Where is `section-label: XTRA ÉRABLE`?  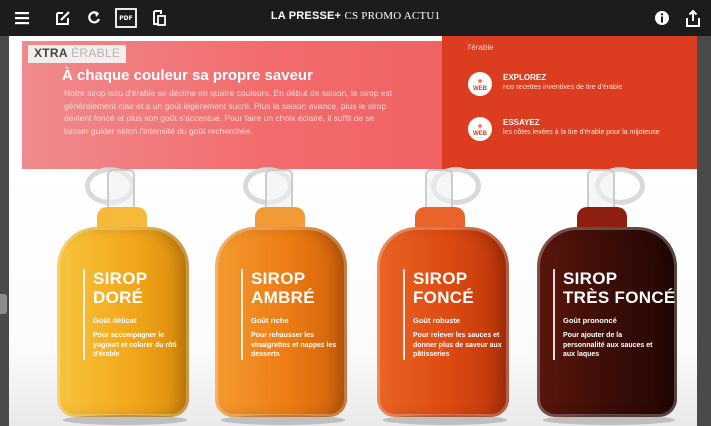 section-label: XTRA ÉRABLE is located at coordinates (77, 54).